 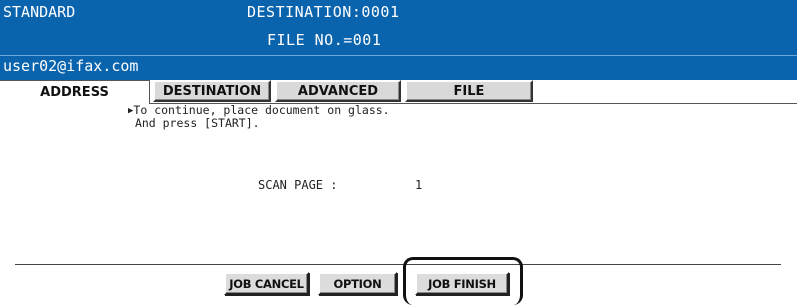 What do you see at coordinates (197, 123) in the screenshot?
I see `instruction-line-2: And press [START].` at bounding box center [197, 123].